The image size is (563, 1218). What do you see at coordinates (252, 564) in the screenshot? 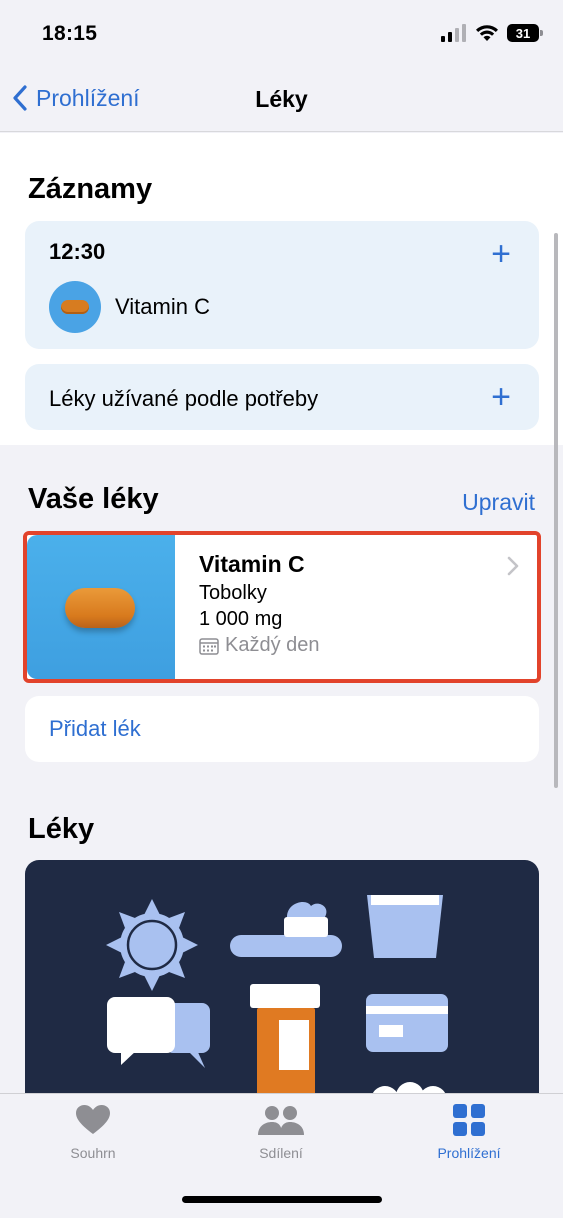
I see `medication-name: Vitamin C` at bounding box center [252, 564].